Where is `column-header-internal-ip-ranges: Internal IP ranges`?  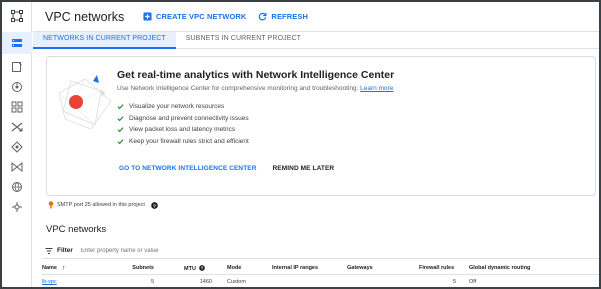
column-header-internal-ip-ranges: Internal IP ranges is located at coordinates (295, 268).